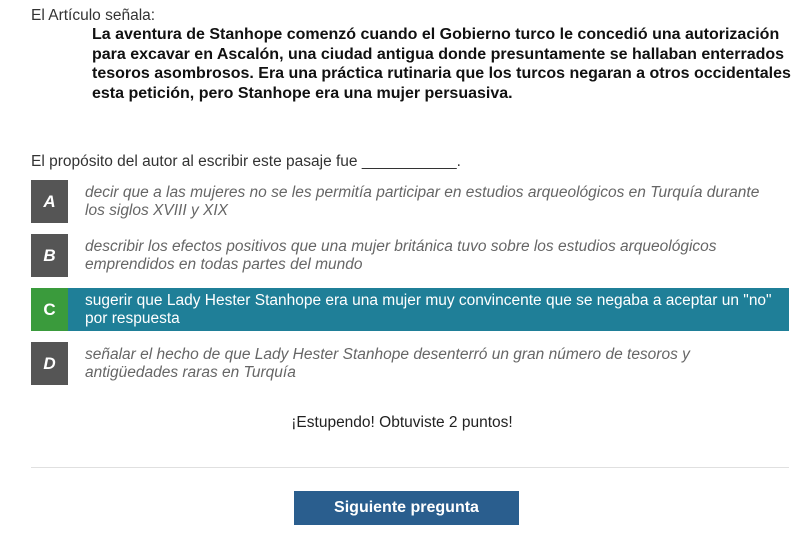  I want to click on divider, so click(410, 467).